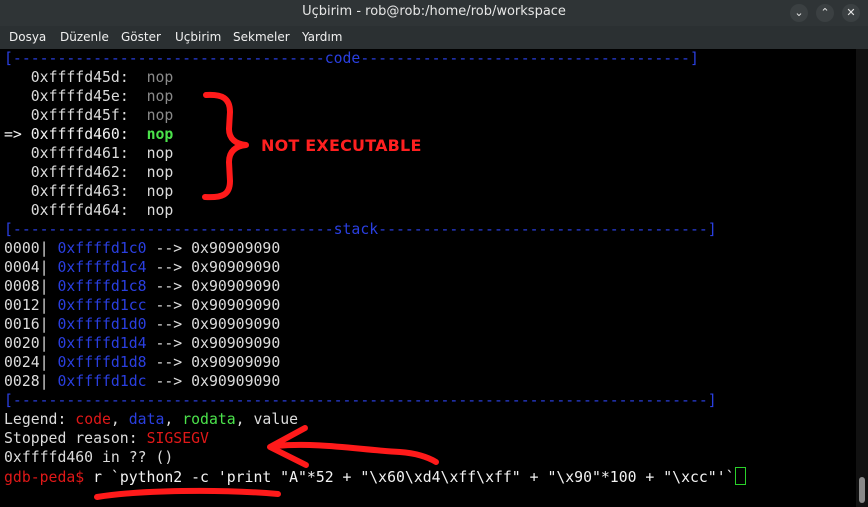 The image size is (868, 507). I want to click on stack-line: 0004| 0xffffd1c4 --> 0x90909090, so click(142, 267).